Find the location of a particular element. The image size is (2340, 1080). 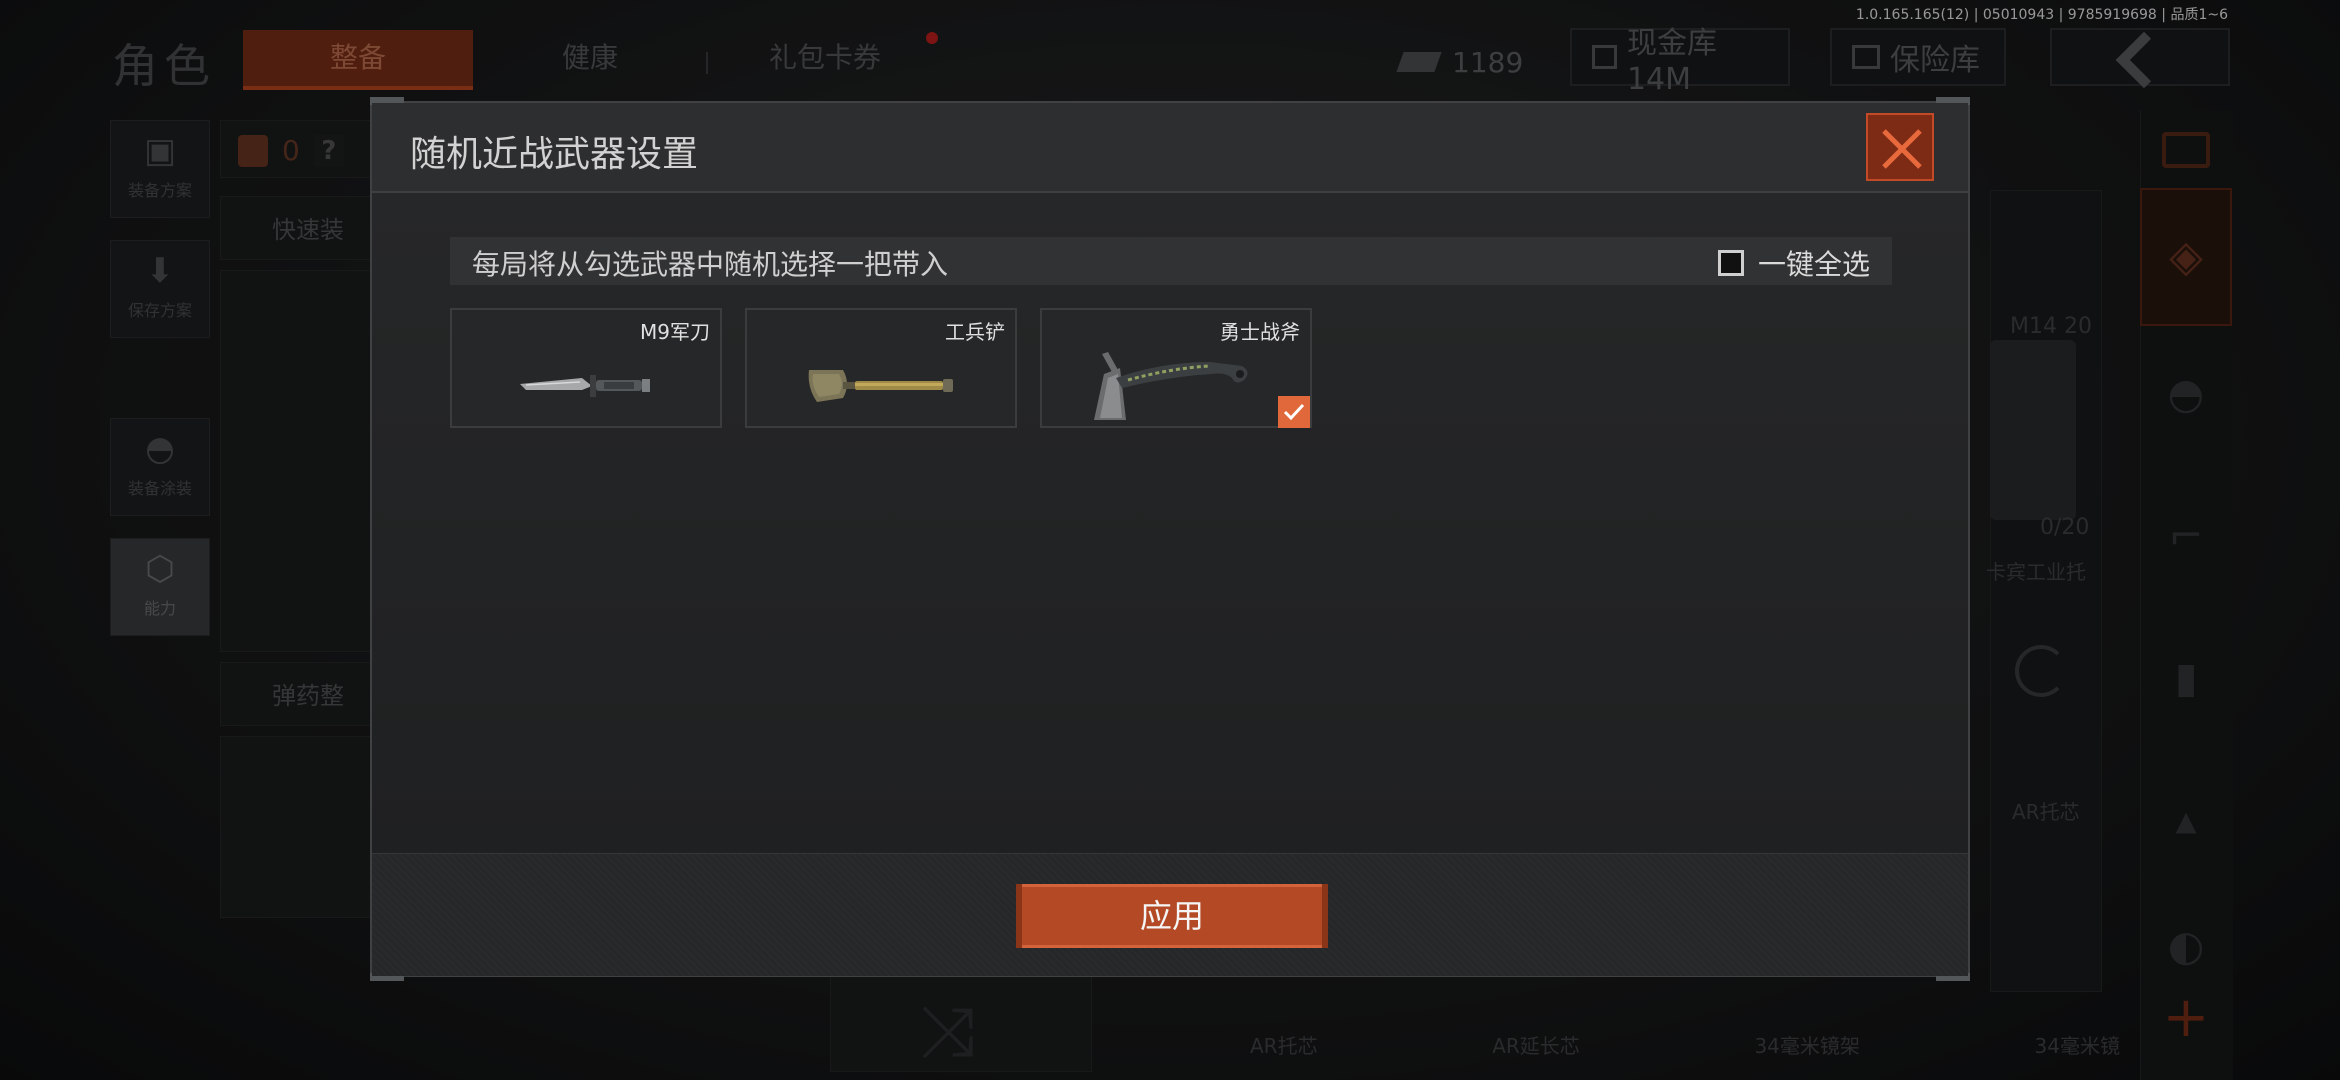

bayonet-icon is located at coordinates (585, 386).